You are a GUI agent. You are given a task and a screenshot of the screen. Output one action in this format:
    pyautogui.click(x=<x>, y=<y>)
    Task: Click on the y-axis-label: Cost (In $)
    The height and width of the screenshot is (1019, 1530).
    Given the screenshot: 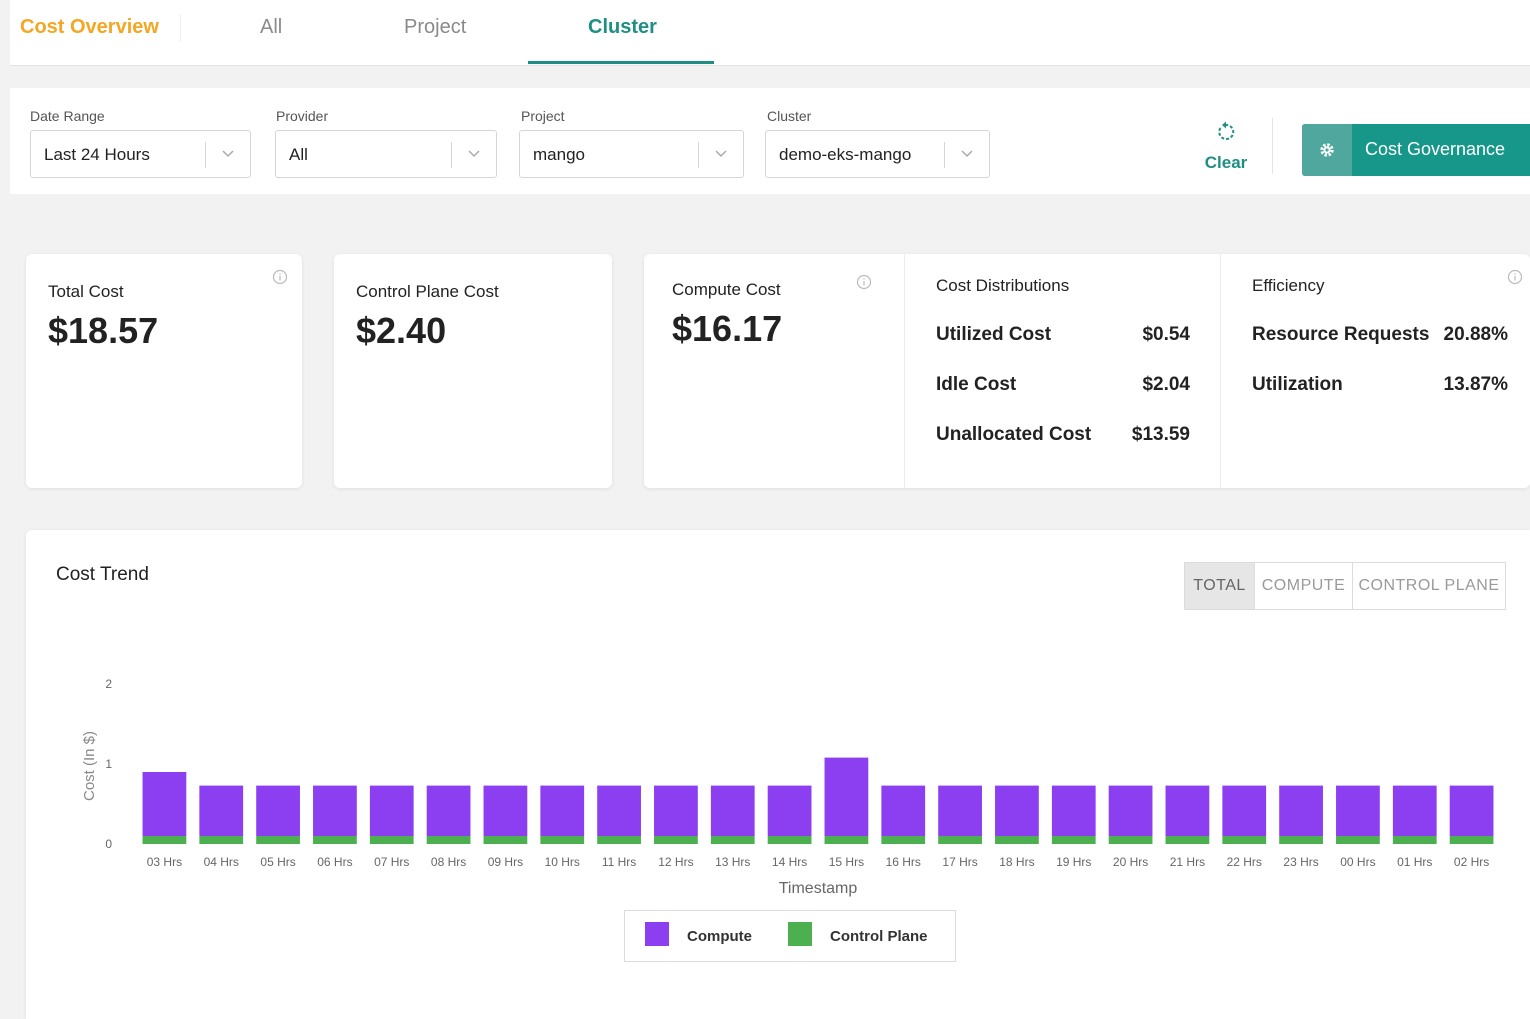 What is the action you would take?
    pyautogui.click(x=89, y=766)
    